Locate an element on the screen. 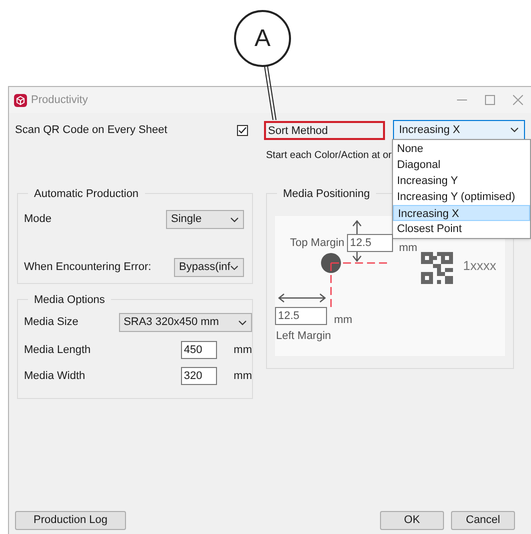  top-margin-field: 12.5 is located at coordinates (370, 243).